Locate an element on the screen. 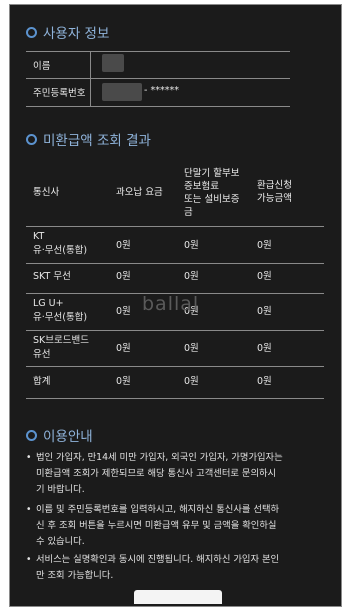 Image resolution: width=350 pixels, height=616 pixels. header-overpaid: 과오납 요금 is located at coordinates (139, 192).